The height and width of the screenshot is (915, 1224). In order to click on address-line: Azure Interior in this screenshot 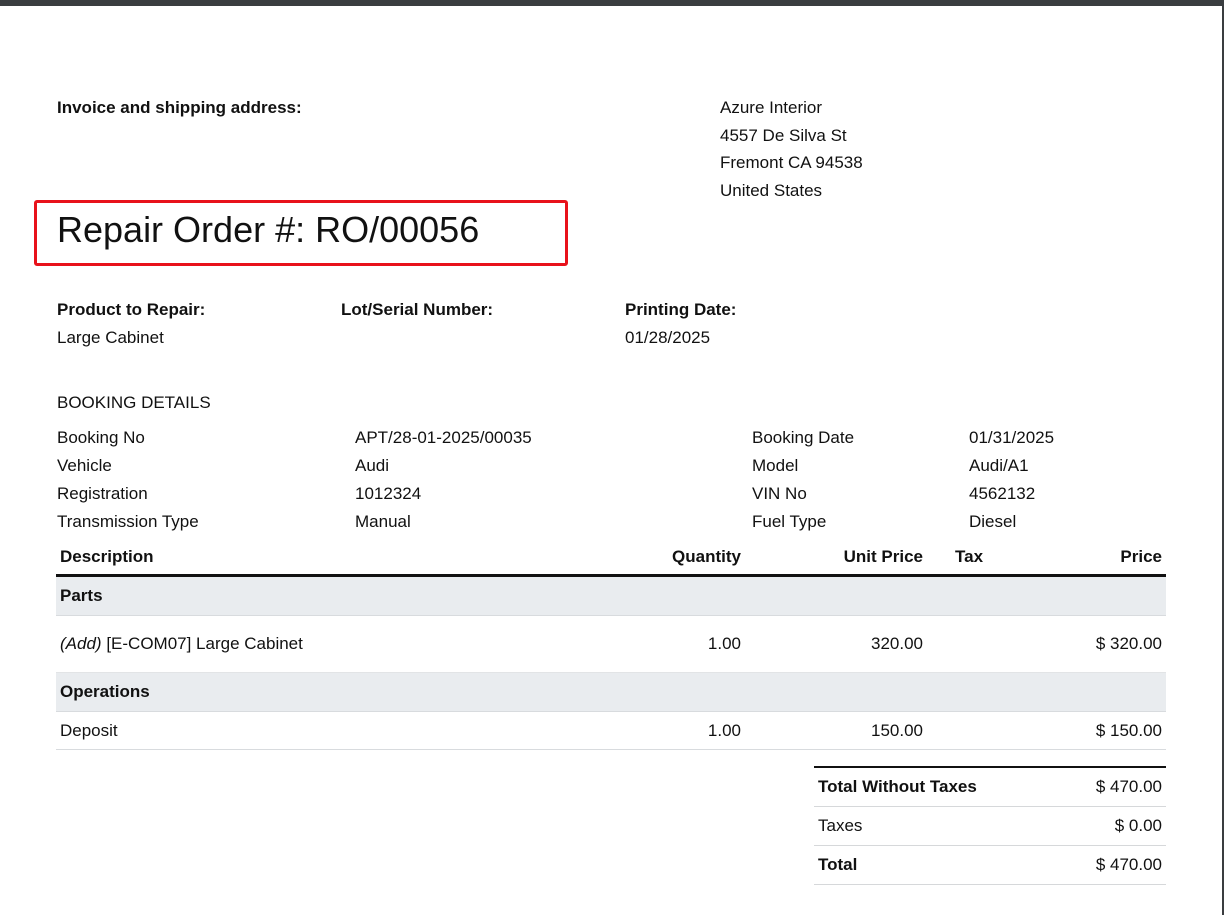, I will do `click(771, 107)`.